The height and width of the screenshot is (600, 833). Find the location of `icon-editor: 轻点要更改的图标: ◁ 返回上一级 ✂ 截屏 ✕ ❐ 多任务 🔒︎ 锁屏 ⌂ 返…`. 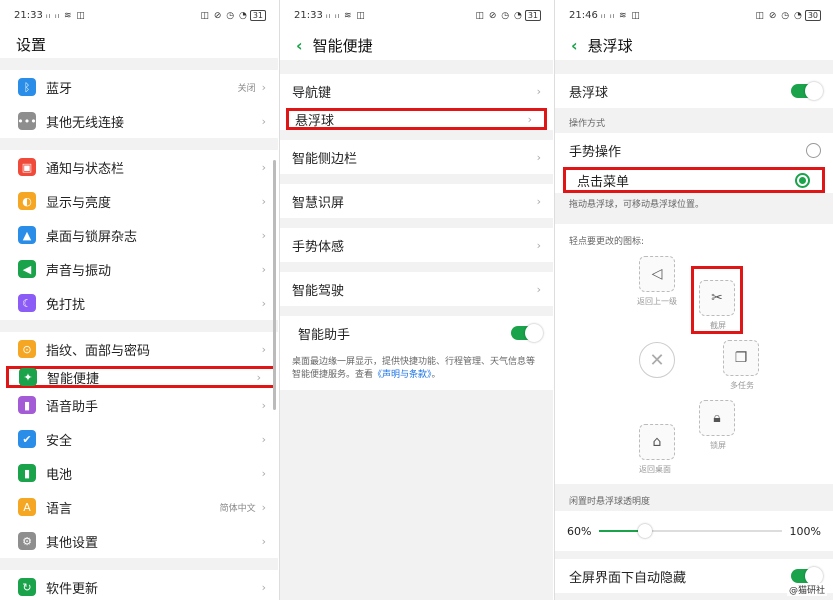

icon-editor: 轻点要更改的图标: ◁ 返回上一级 ✂ 截屏 ✕ ❐ 多任务 🔒︎ 锁屏 ⌂ 返… is located at coordinates (694, 354).